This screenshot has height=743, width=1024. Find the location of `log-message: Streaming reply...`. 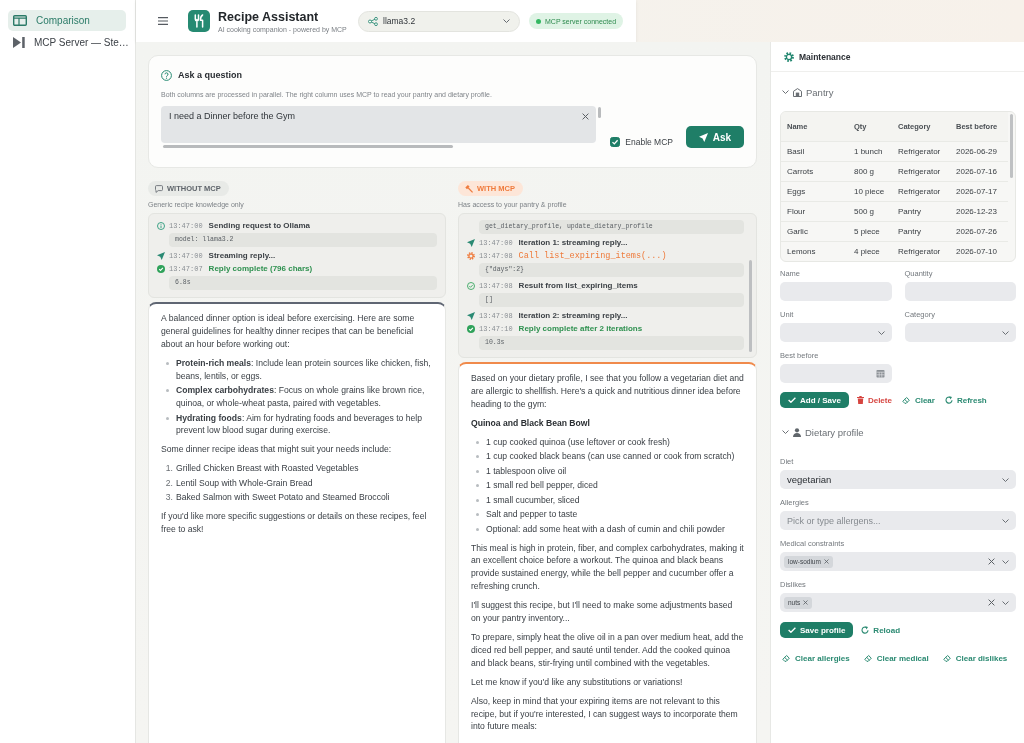

log-message: Streaming reply... is located at coordinates (242, 255).